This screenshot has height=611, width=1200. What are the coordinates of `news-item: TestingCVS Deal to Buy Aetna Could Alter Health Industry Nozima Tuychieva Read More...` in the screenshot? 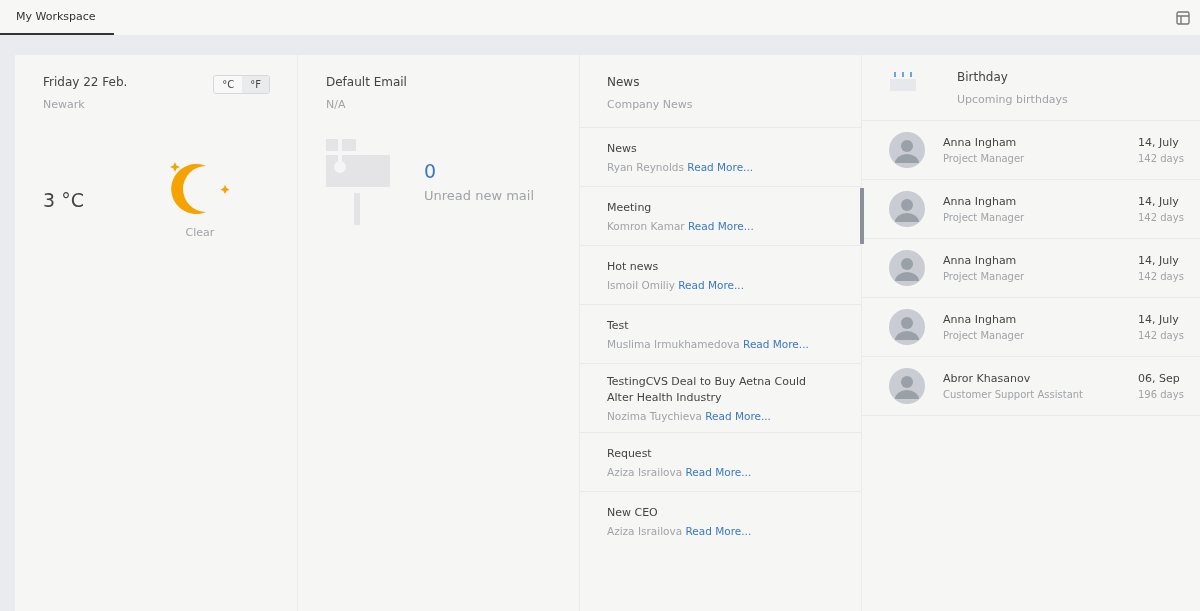 It's located at (720, 397).